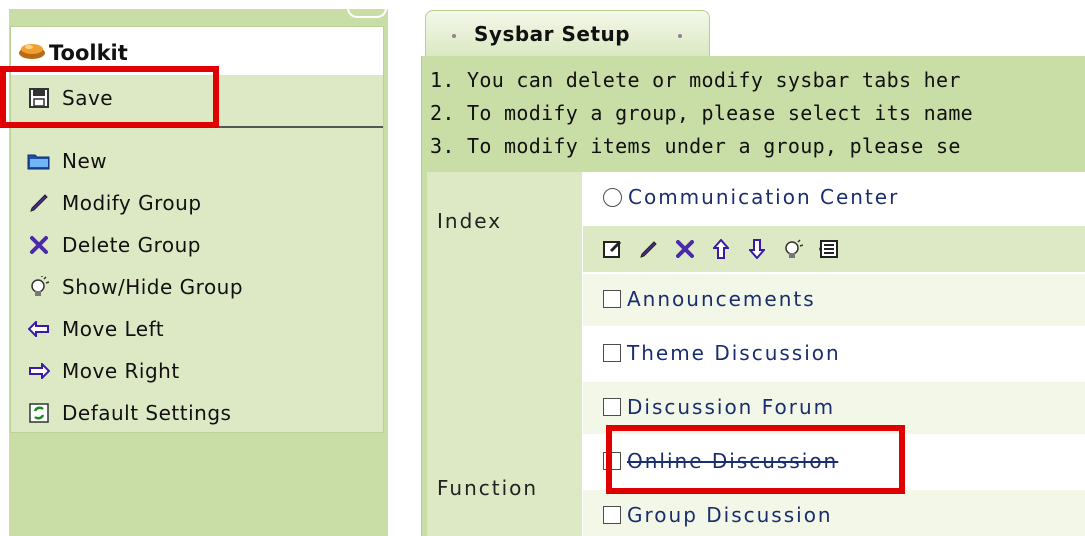 The height and width of the screenshot is (536, 1085). I want to click on group-row-communication-center: Communication Center, so click(834, 198).